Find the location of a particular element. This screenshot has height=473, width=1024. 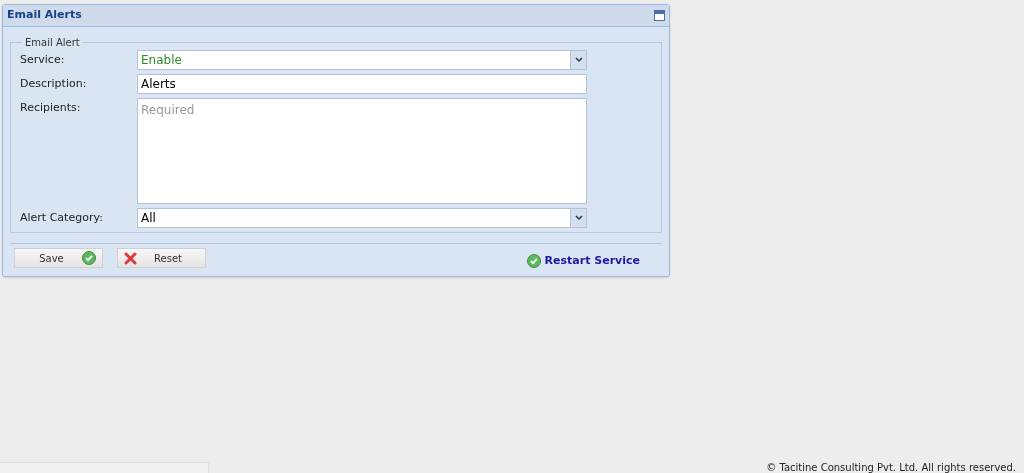

collapse-button is located at coordinates (659, 15).